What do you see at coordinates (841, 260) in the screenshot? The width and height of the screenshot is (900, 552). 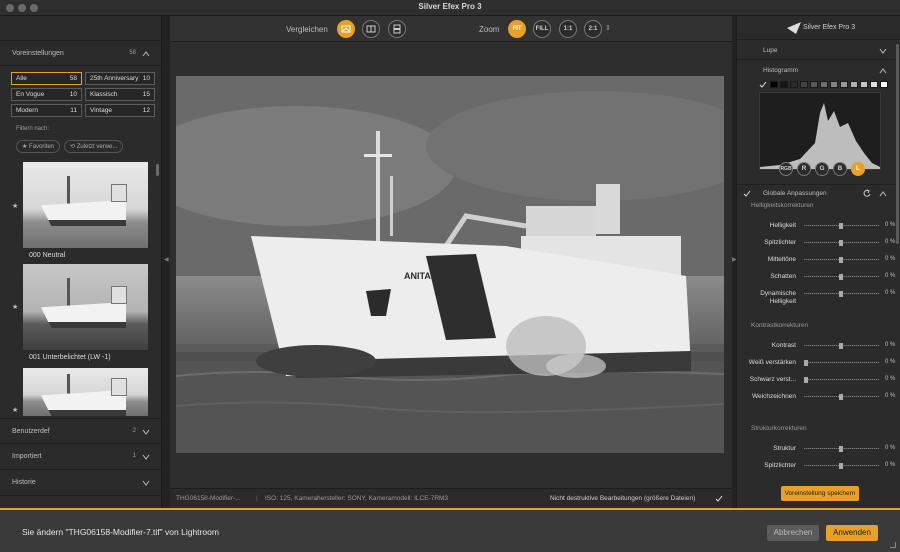 I see `midtones-slider` at bounding box center [841, 260].